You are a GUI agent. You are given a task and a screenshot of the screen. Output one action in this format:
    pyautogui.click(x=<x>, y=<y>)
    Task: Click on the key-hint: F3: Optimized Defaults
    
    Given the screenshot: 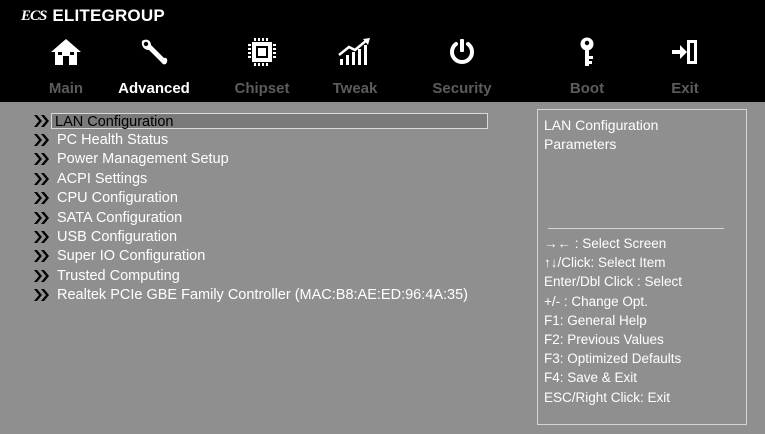 What is the action you would take?
    pyautogui.click(x=613, y=359)
    